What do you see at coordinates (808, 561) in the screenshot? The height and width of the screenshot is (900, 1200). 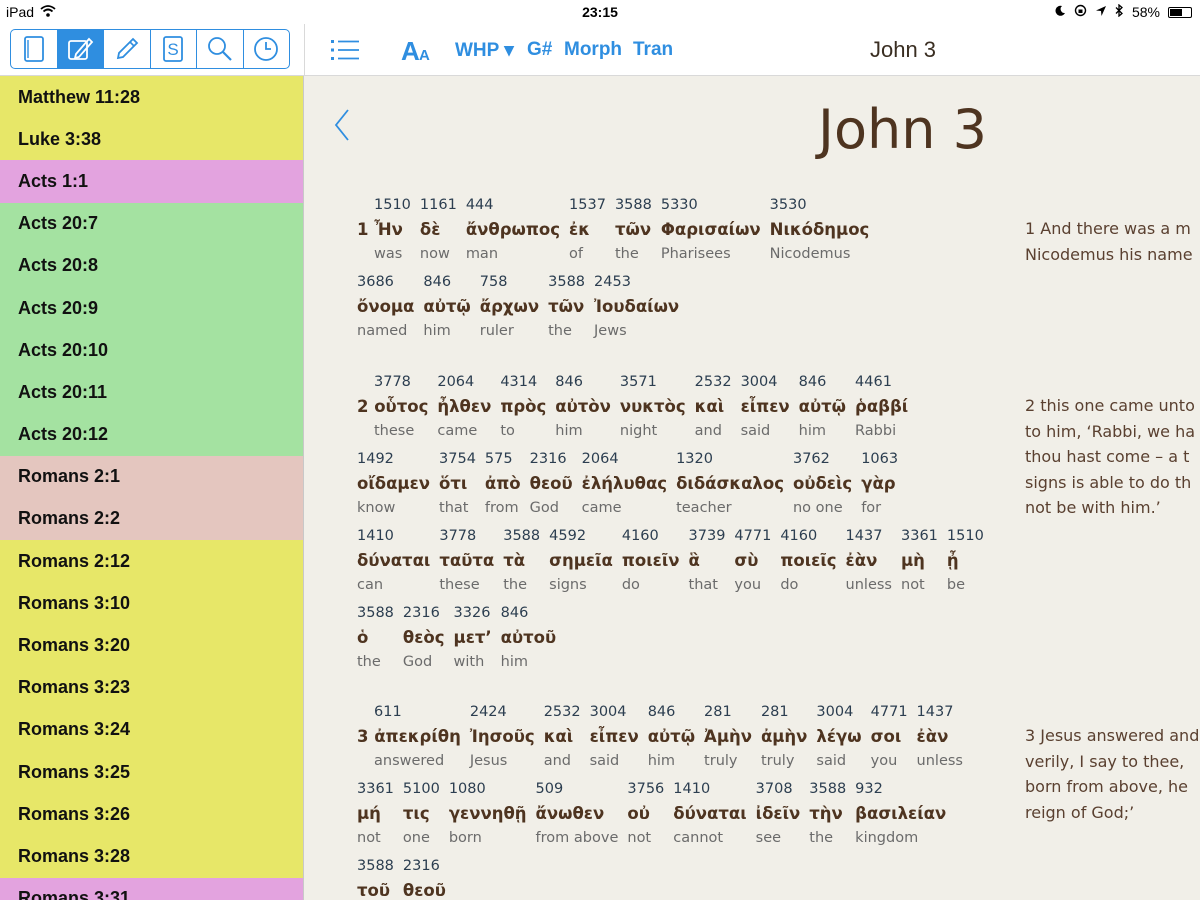 I see `greek-word: ποιεῖς` at bounding box center [808, 561].